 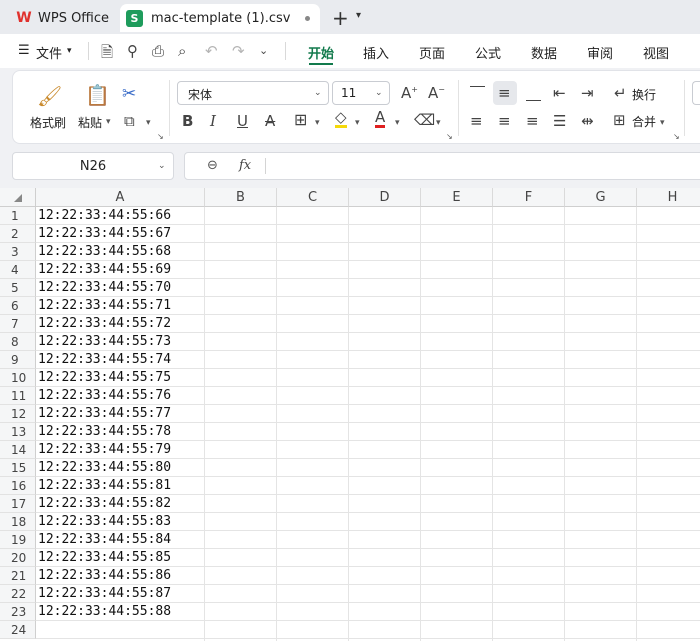 What do you see at coordinates (300, 119) in the screenshot?
I see `borders-icon: ⊞` at bounding box center [300, 119].